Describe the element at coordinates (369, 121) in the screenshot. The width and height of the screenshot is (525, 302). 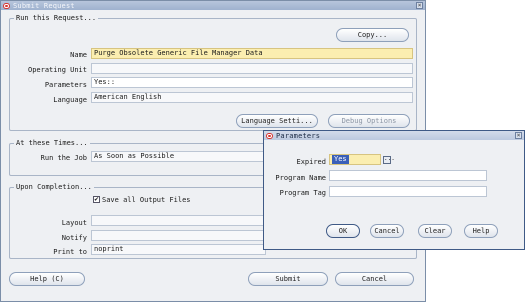
I see `debug-options-button: Debug Options` at that location.